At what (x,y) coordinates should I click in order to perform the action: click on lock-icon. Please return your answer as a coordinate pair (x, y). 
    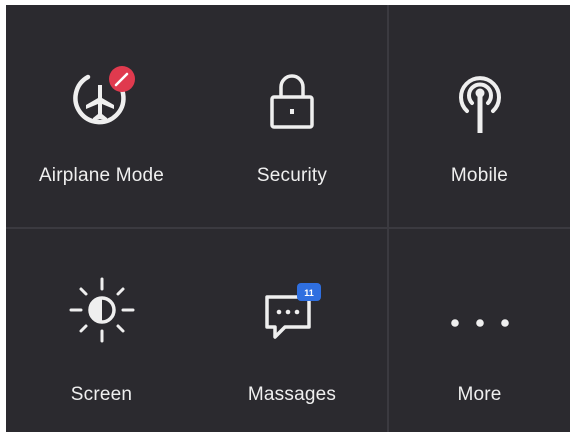
    Looking at the image, I should click on (292, 101).